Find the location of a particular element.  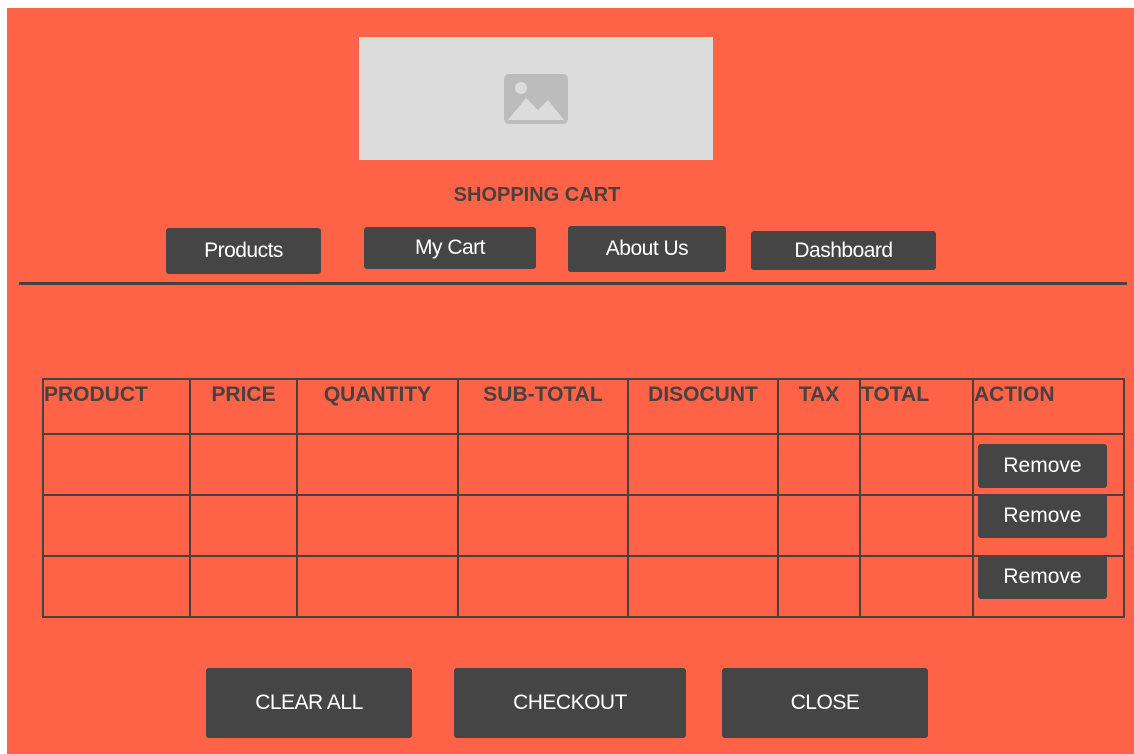

column-header-tax: TAX is located at coordinates (819, 406).